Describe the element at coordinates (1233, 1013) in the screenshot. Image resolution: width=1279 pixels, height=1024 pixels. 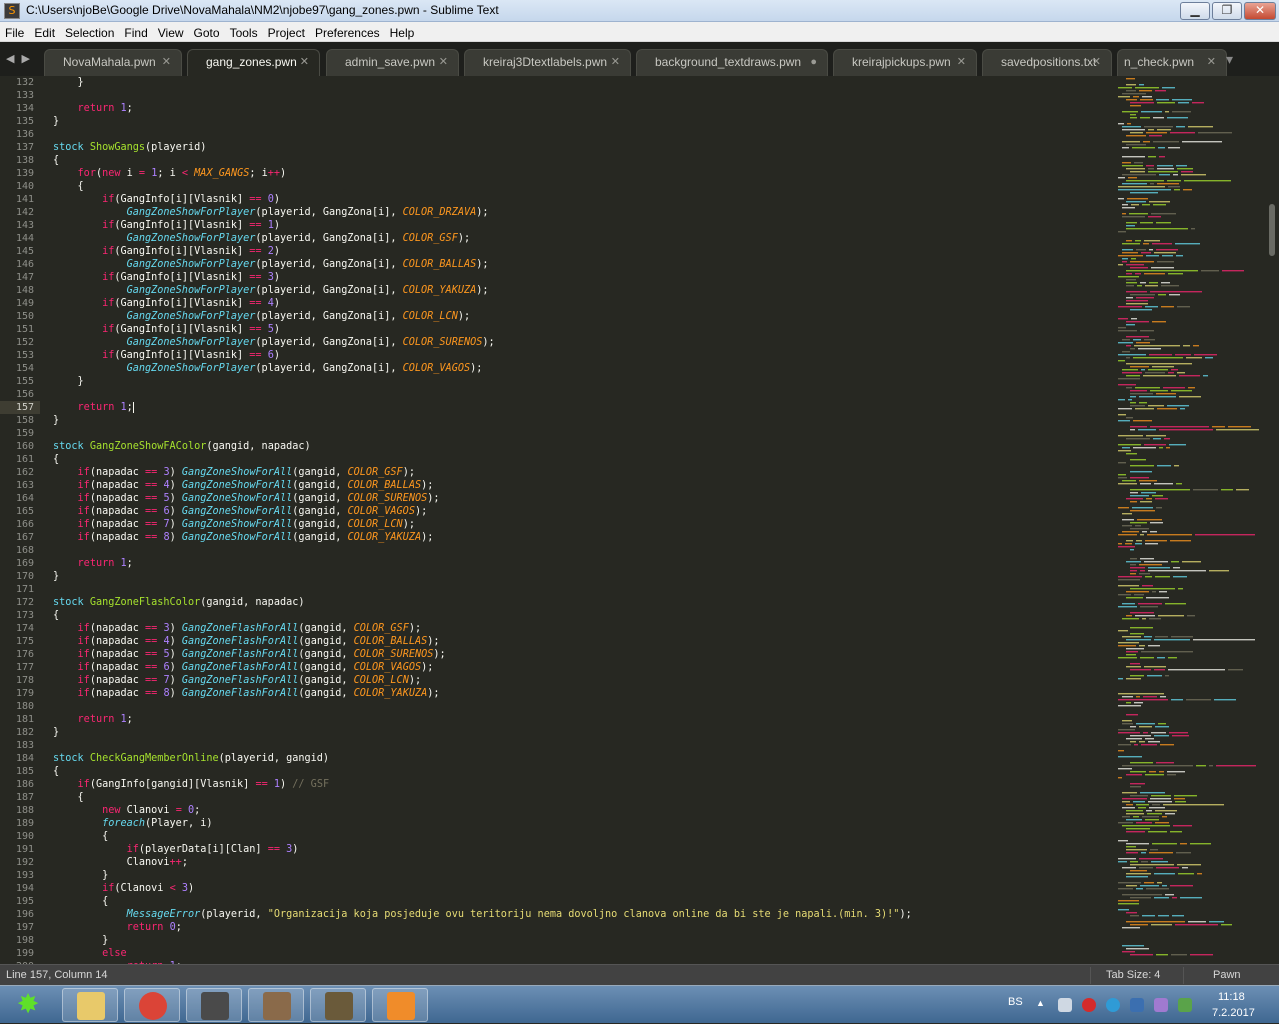
I see `clock-date: 7.2.2017` at that location.